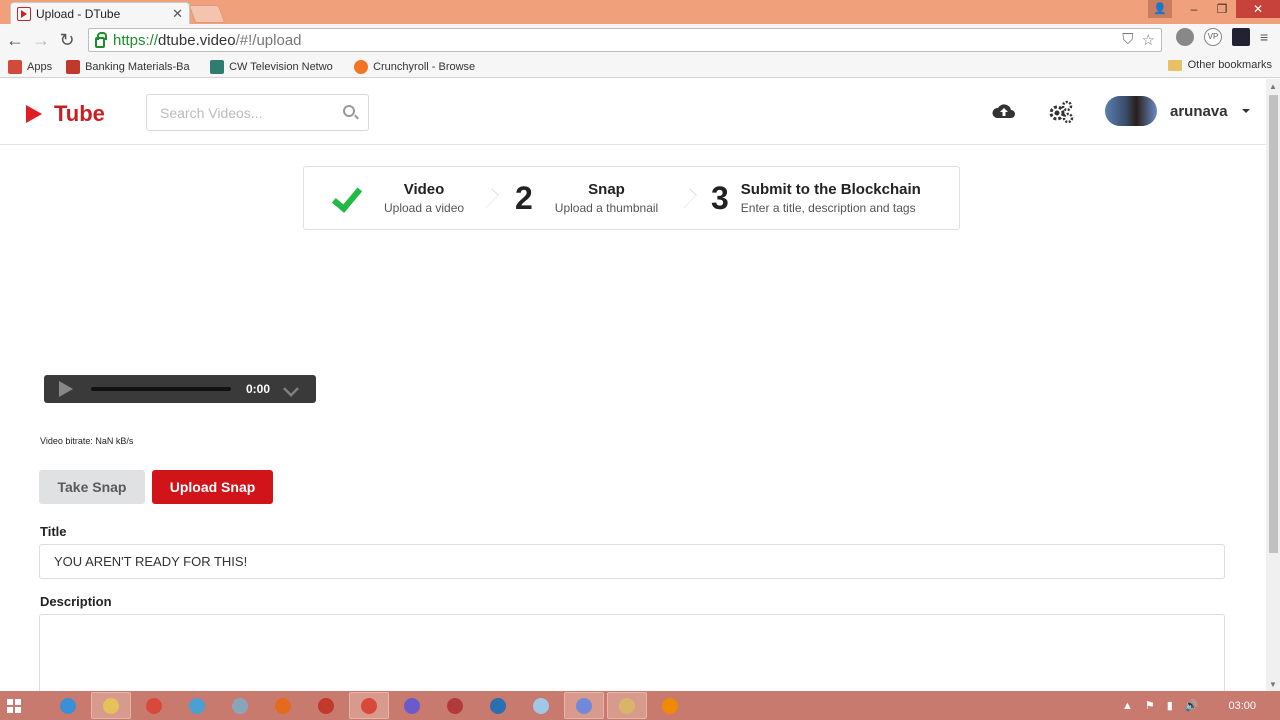 Image resolution: width=1280 pixels, height=720 pixels. What do you see at coordinates (1160, 9) in the screenshot?
I see `profile-icon: 👤` at bounding box center [1160, 9].